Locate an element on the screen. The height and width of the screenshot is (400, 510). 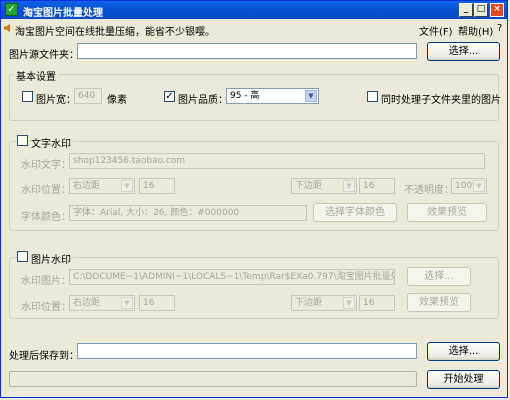
text-watermark-title: 文字水印 is located at coordinates (51, 142).